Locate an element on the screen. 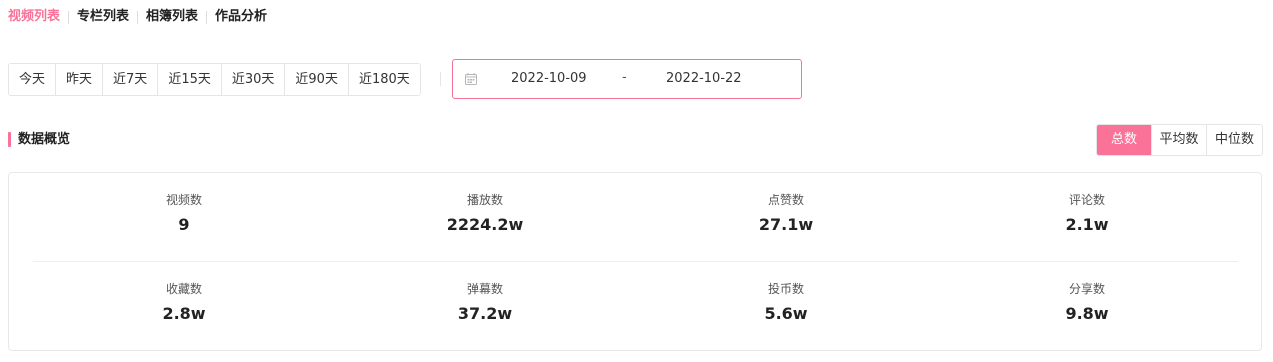 Image resolution: width=1273 pixels, height=362 pixels. start-date-input: 2022-10-09 is located at coordinates (549, 78).